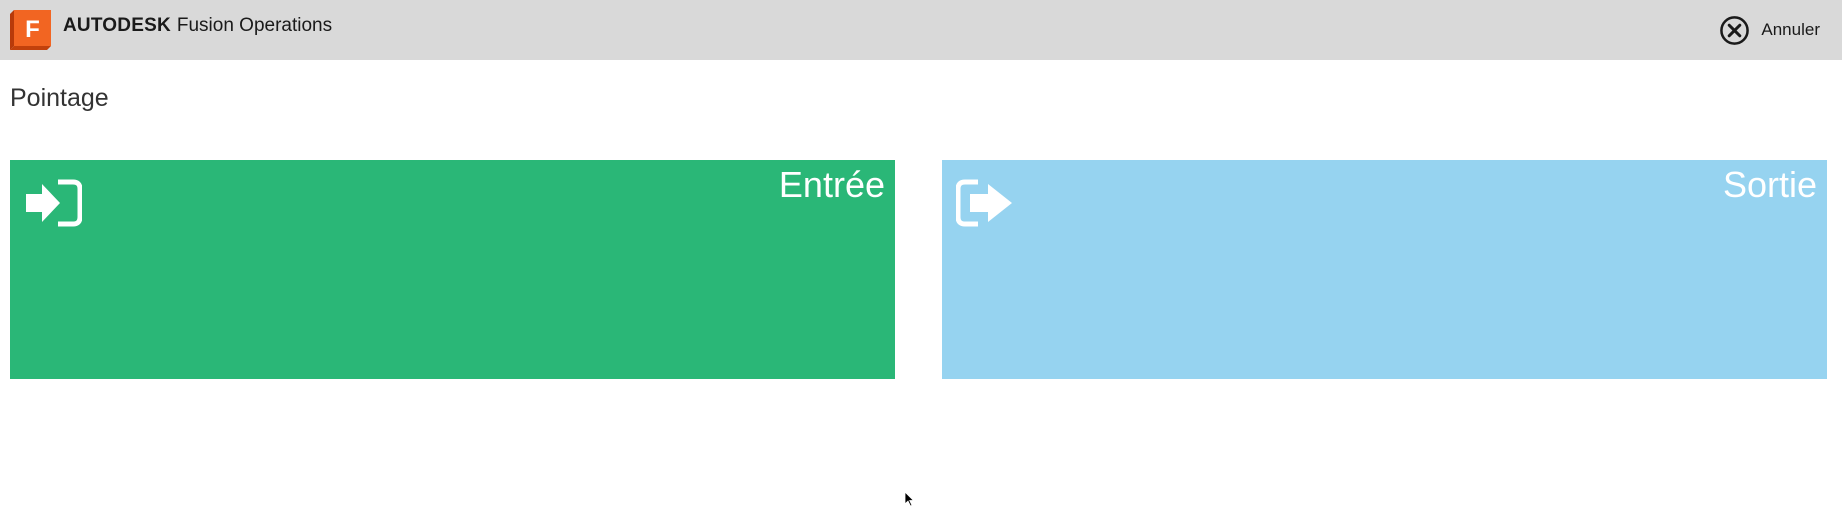  What do you see at coordinates (1790, 29) in the screenshot?
I see `cancel-label: Annuler` at bounding box center [1790, 29].